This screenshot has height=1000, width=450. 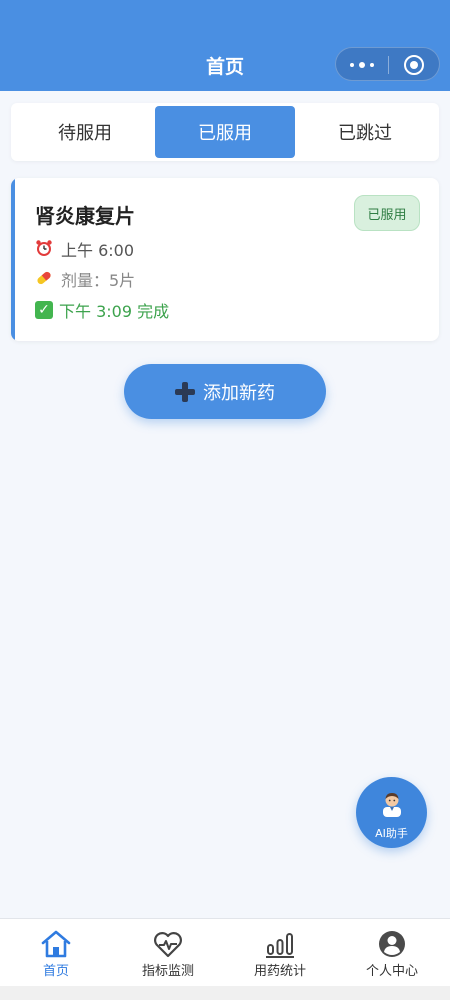 What do you see at coordinates (56, 944) in the screenshot?
I see `home-icon` at bounding box center [56, 944].